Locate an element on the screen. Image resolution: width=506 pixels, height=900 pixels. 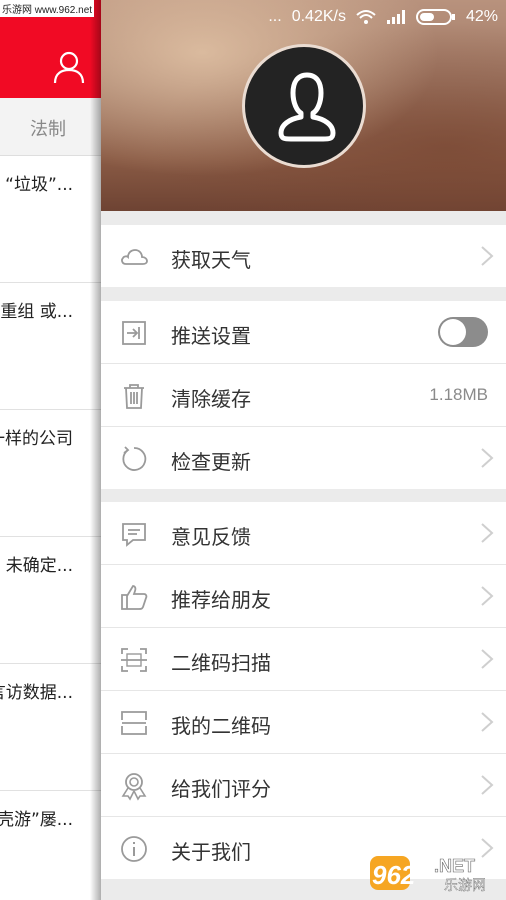
toggle-knob is located at coordinates (453, 332).